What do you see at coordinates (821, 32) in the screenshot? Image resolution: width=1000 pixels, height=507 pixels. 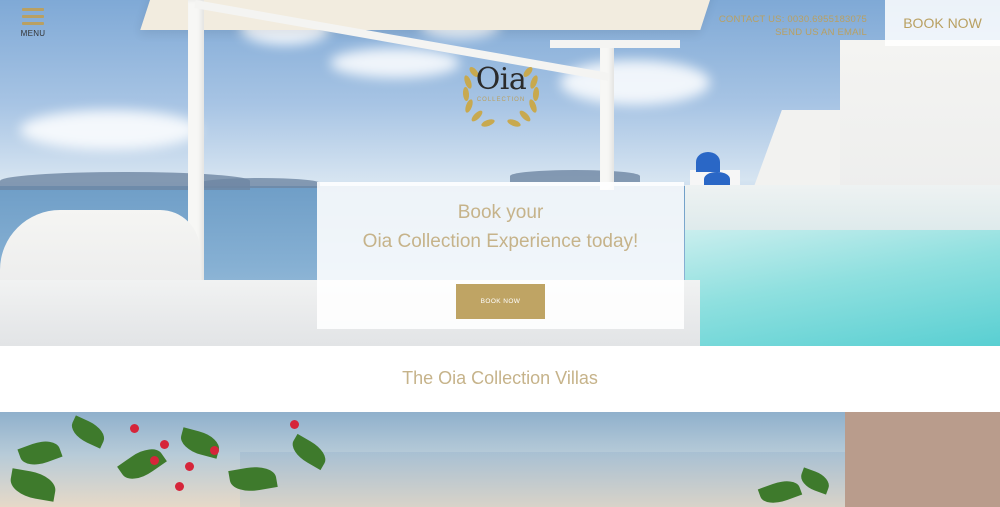 I see `send-email-link: SEND US AN EMAIL` at bounding box center [821, 32].